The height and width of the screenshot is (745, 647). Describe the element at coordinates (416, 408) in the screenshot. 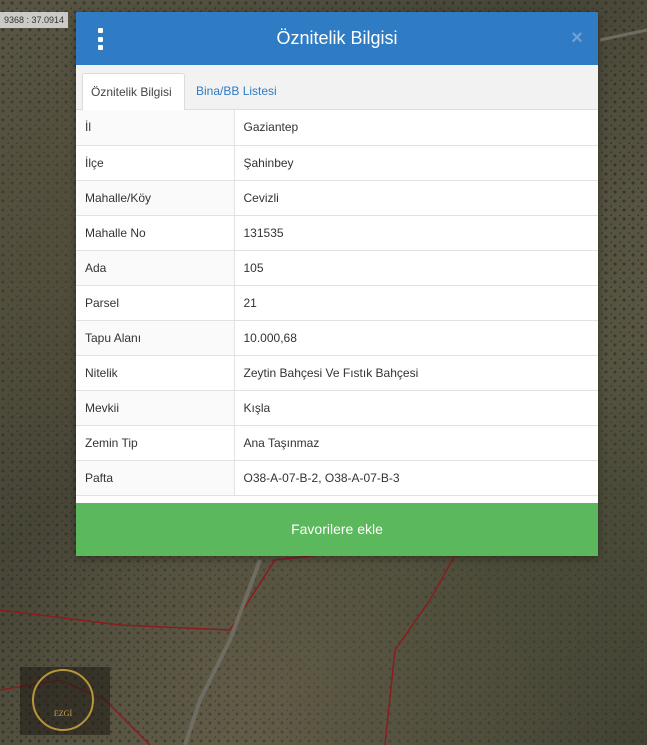

I see `attribute-value: Kışla` at that location.